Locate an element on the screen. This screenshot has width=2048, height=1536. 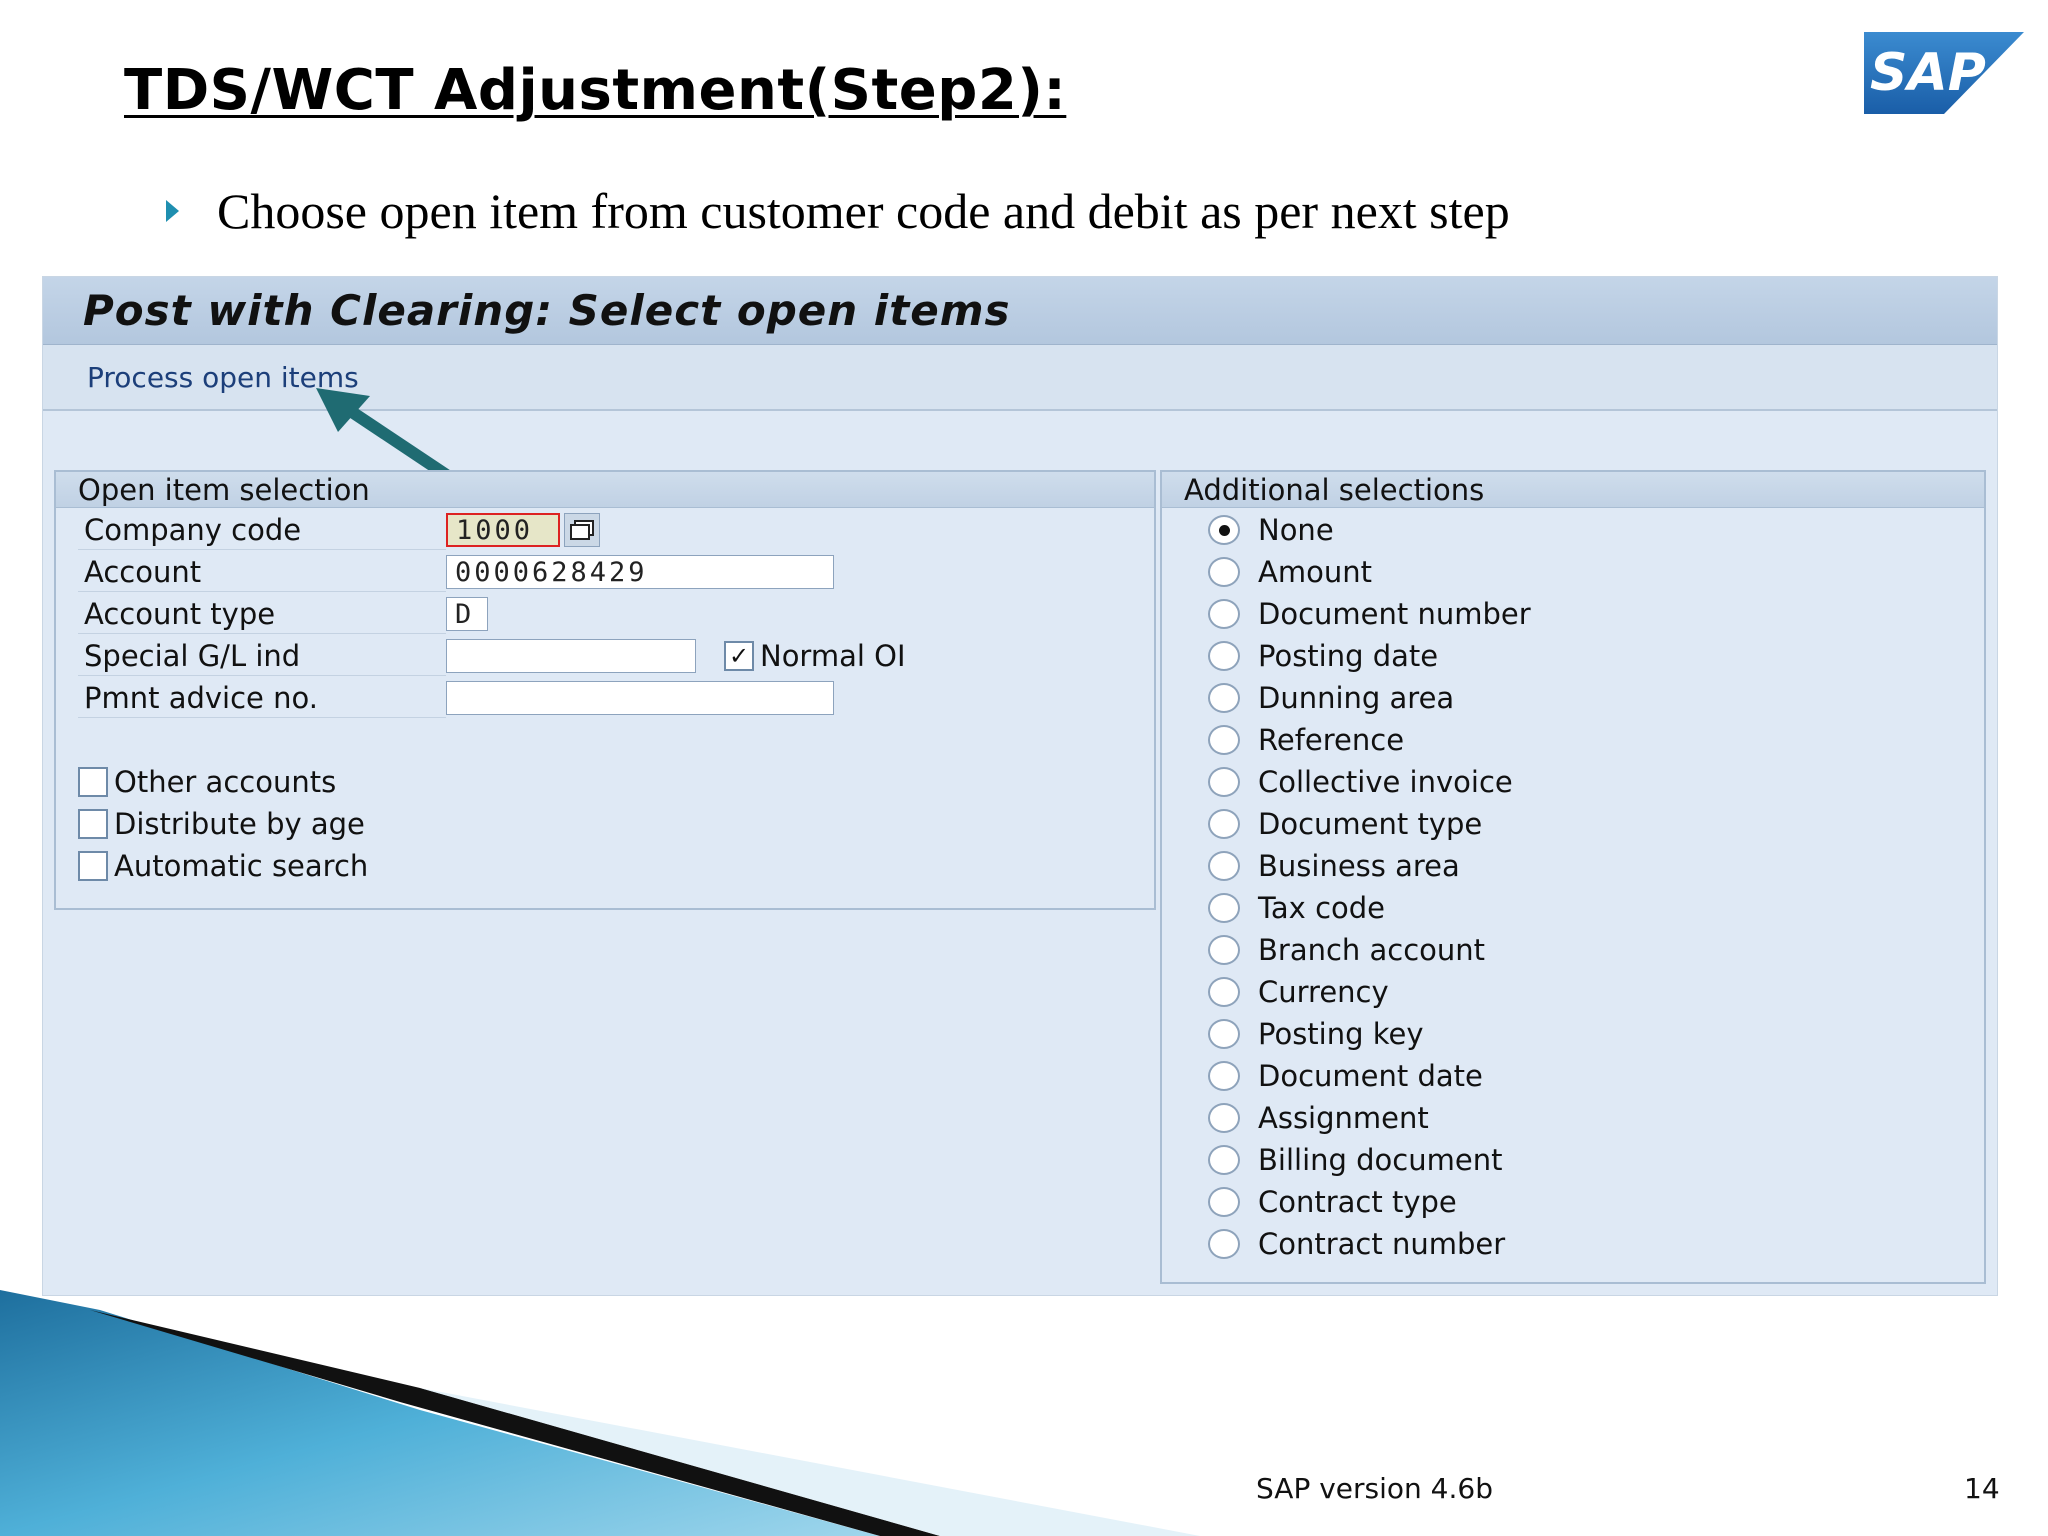
other-accounts-option: Other accounts is located at coordinates (207, 782).